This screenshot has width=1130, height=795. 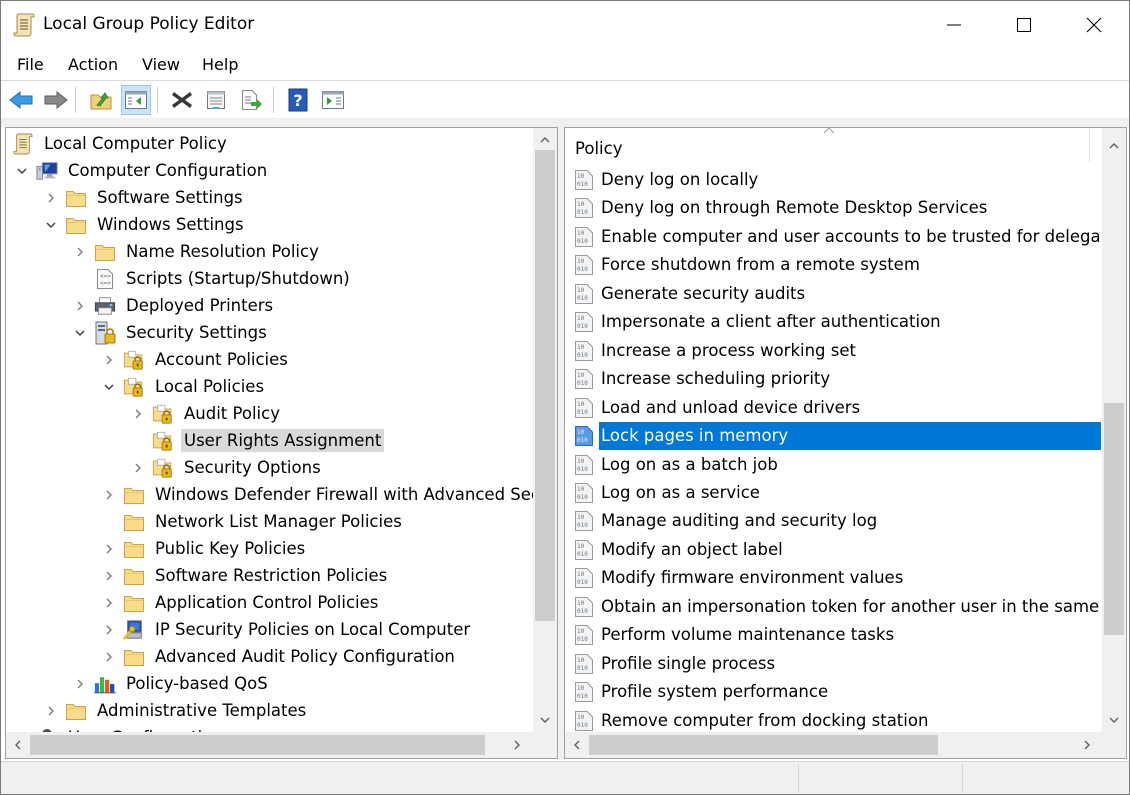 I want to click on svg-text: 010, so click(x=582, y=469).